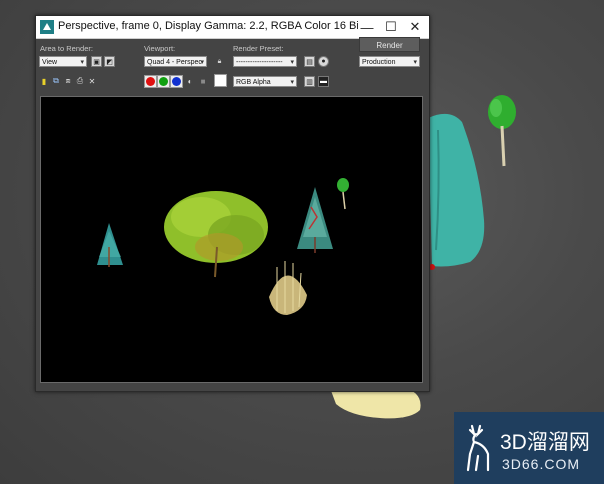 The height and width of the screenshot is (484, 604). I want to click on minimize-icon: —, so click(367, 27).